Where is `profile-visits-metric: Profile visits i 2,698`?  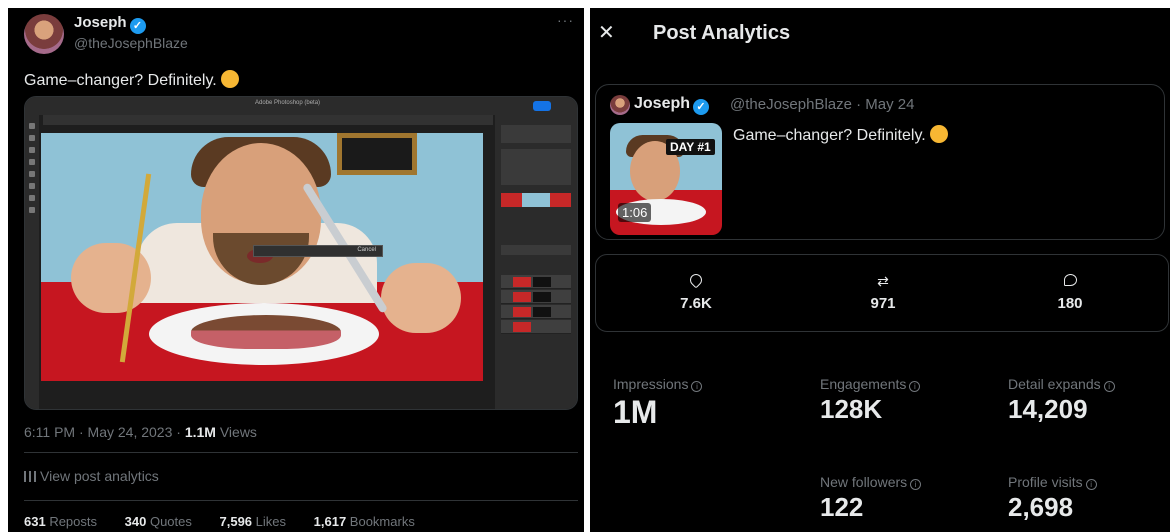
profile-visits-metric: Profile visits i 2,698 is located at coordinates (1052, 498).